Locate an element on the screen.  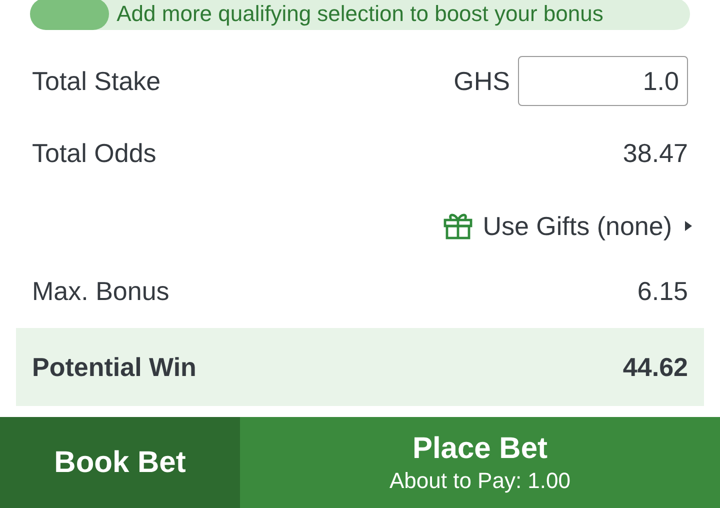
use-gifts-button: Use Gifts (none) is located at coordinates (568, 226).